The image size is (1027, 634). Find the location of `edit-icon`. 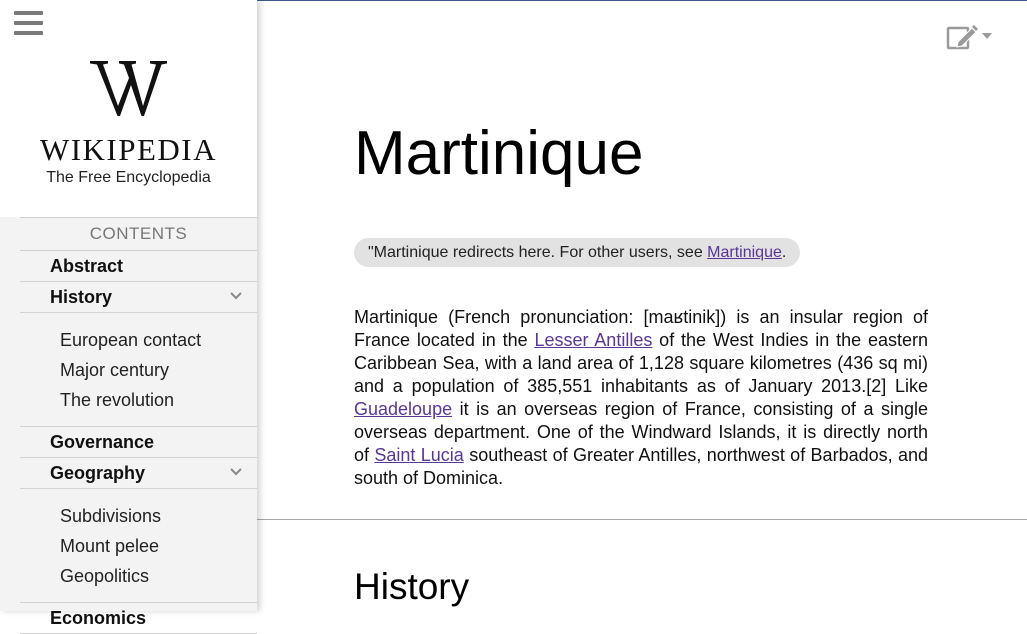

edit-icon is located at coordinates (969, 37).